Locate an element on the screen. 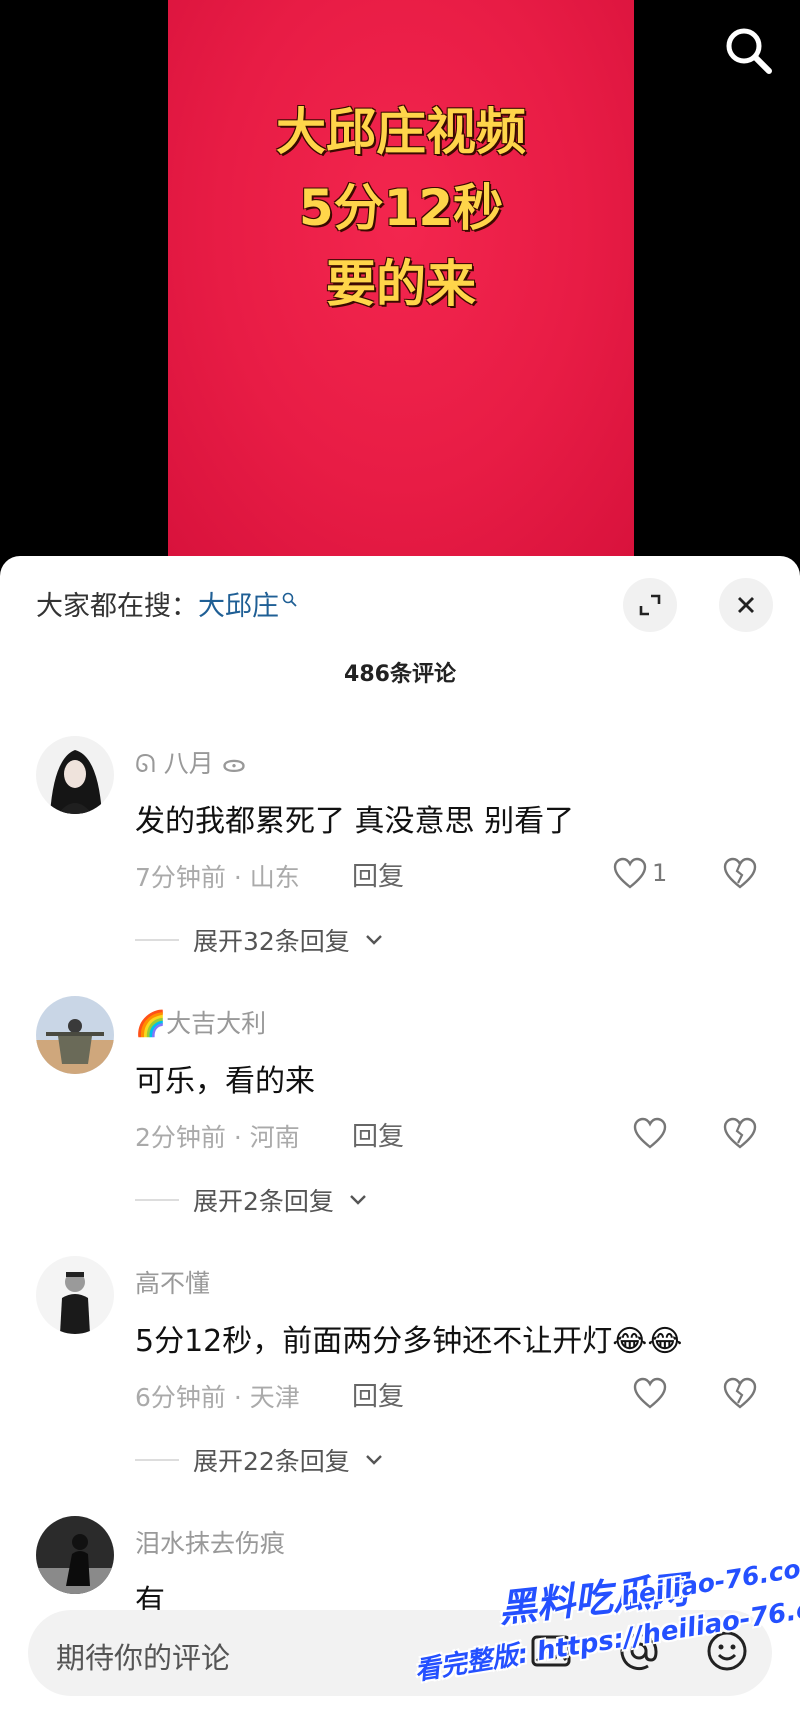  video-title-line3: 要的来 is located at coordinates (401, 284).